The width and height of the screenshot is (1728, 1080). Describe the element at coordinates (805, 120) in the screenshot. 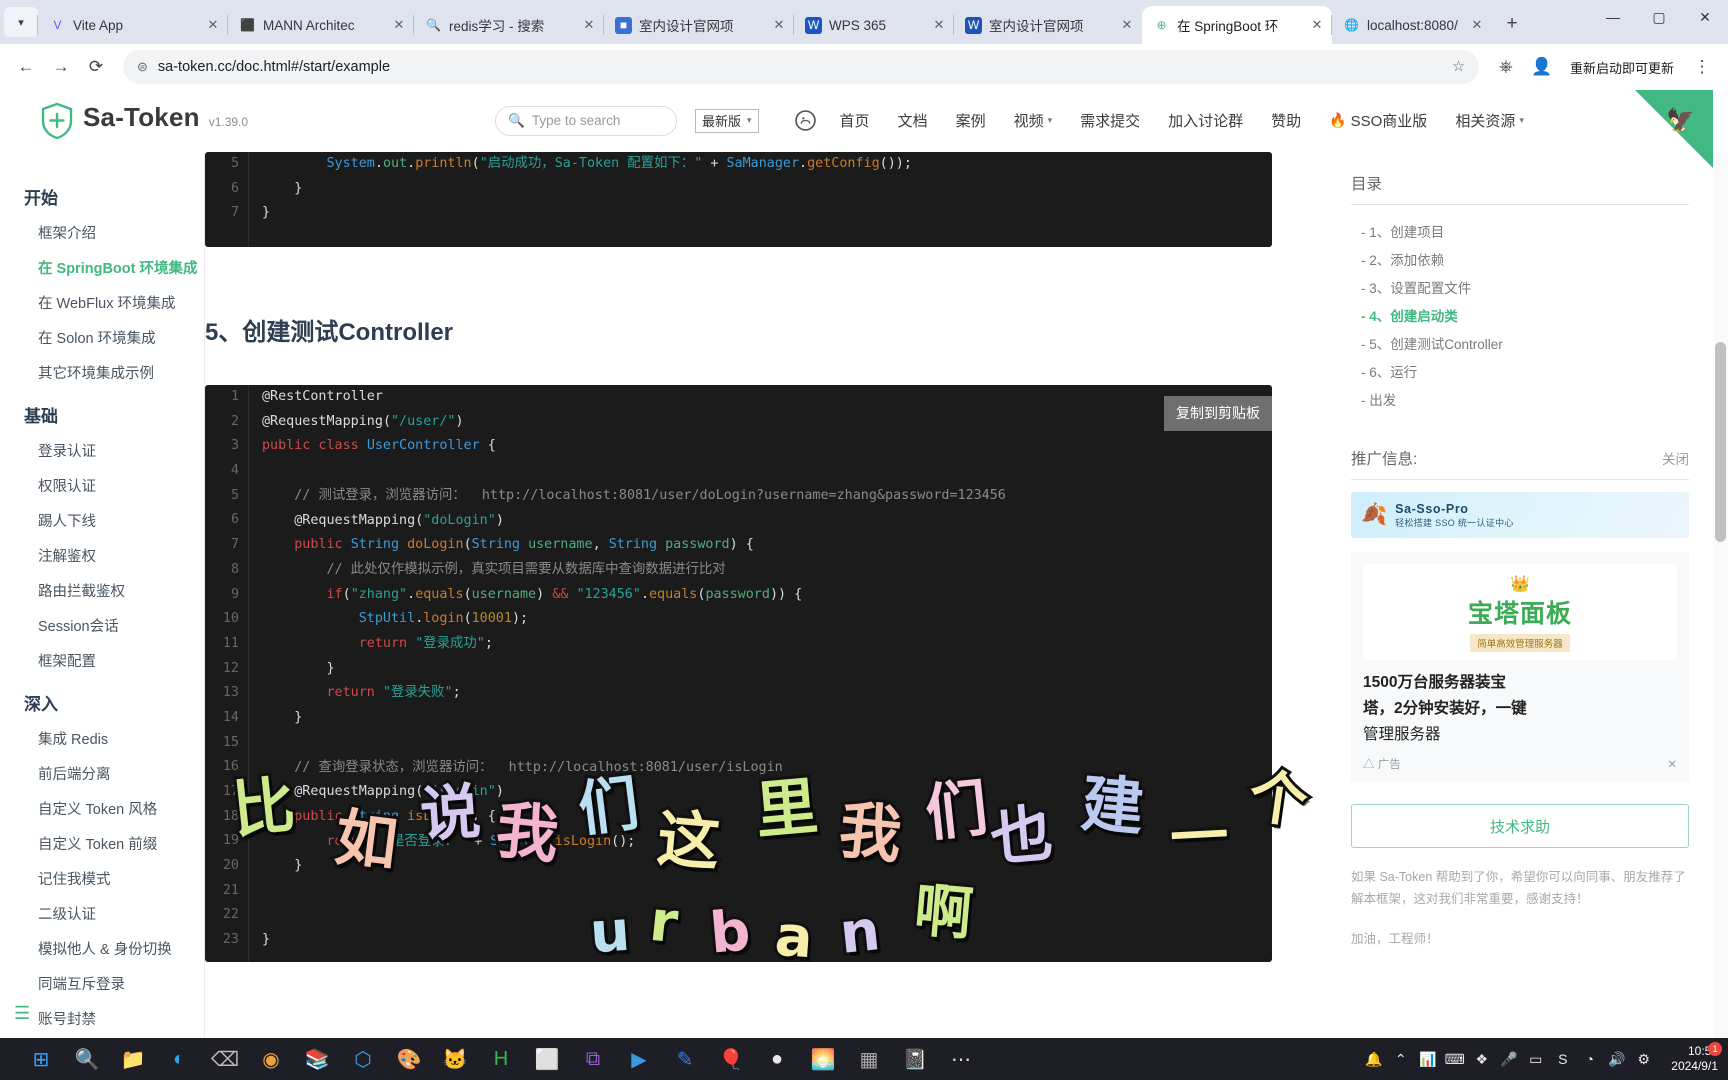

I see `github-icon` at that location.